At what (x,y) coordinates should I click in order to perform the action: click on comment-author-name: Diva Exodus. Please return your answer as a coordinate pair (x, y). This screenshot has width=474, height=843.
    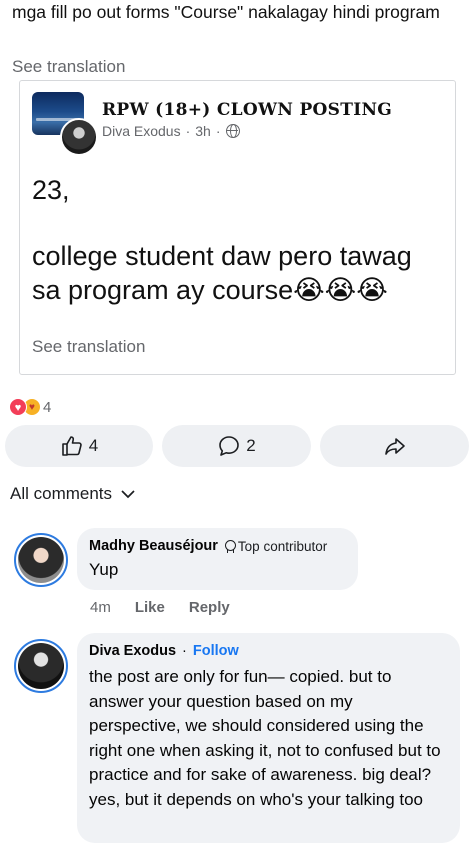
    Looking at the image, I should click on (132, 651).